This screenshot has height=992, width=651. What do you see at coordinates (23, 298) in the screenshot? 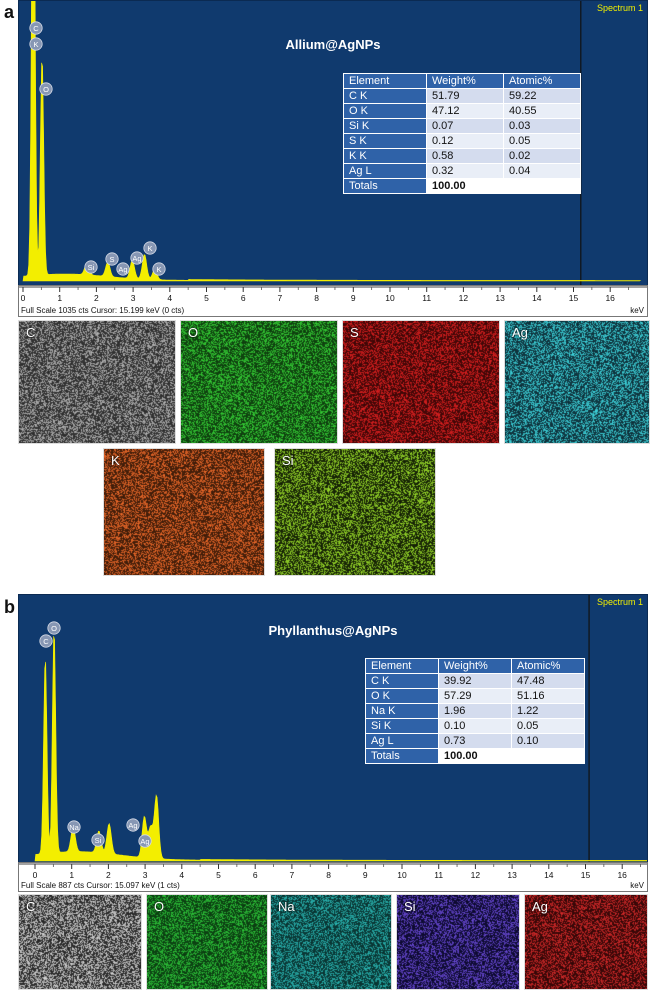
I see `x-tick-label: 0` at bounding box center [23, 298].